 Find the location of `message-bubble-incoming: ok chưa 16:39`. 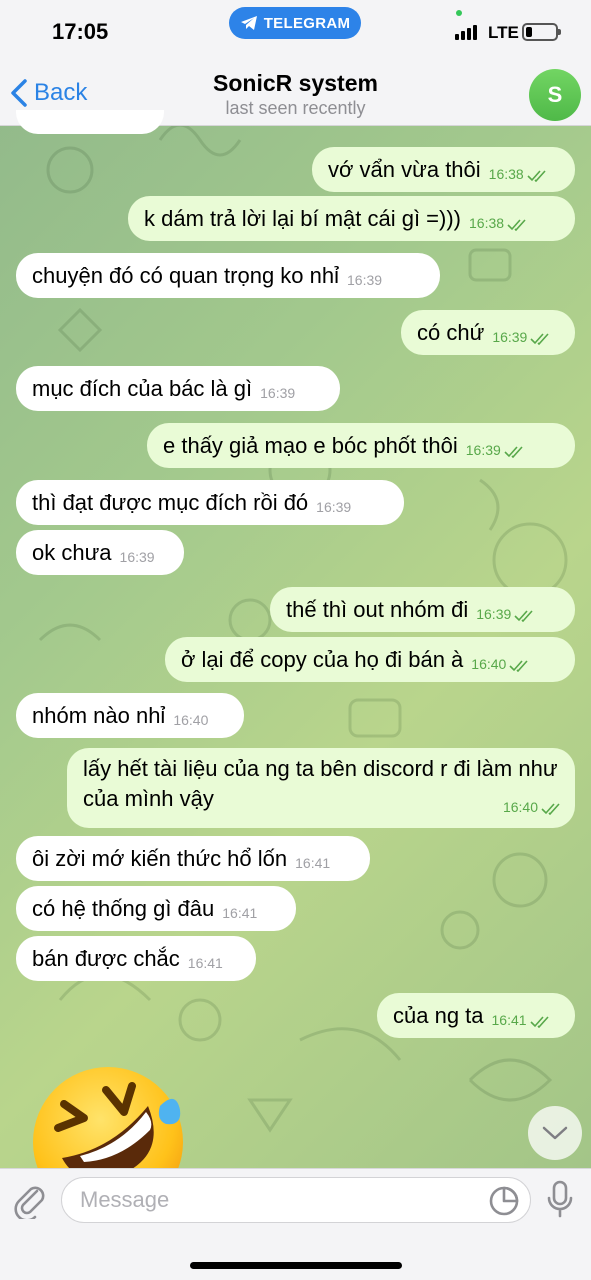

message-bubble-incoming: ok chưa 16:39 is located at coordinates (100, 552).